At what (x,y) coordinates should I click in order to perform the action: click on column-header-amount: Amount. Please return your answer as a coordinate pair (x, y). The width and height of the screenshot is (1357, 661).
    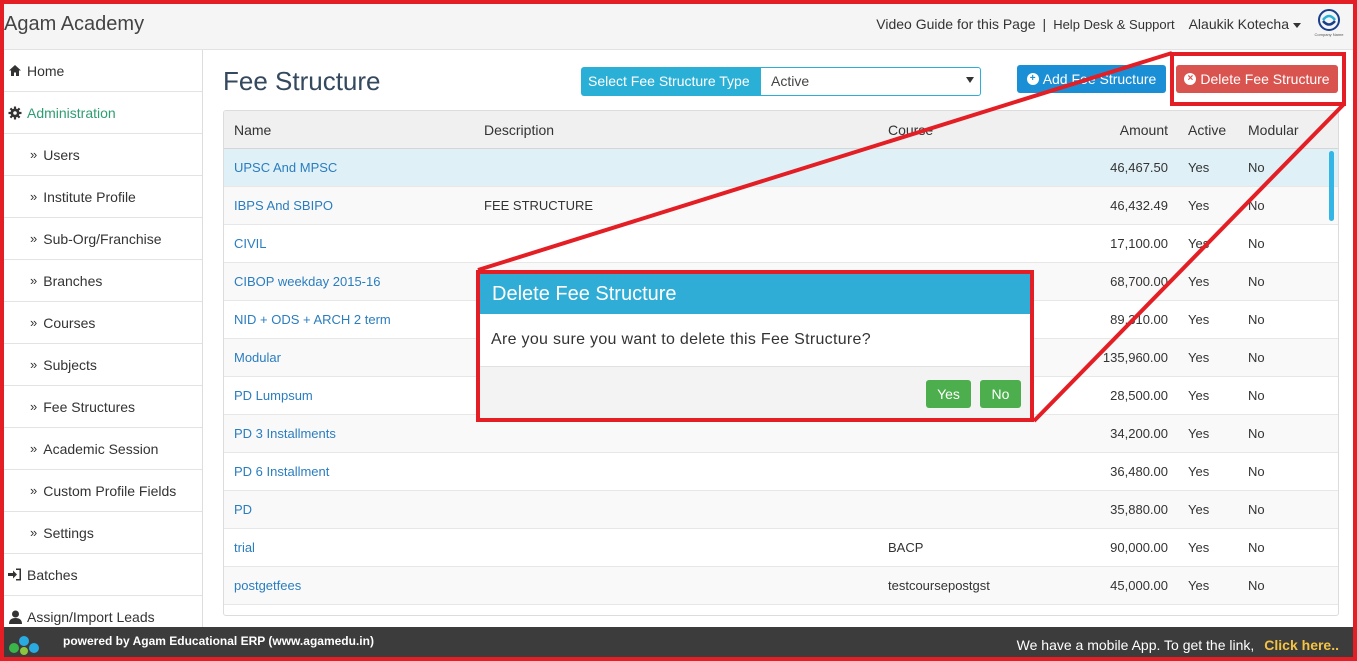
    Looking at the image, I should click on (1144, 130).